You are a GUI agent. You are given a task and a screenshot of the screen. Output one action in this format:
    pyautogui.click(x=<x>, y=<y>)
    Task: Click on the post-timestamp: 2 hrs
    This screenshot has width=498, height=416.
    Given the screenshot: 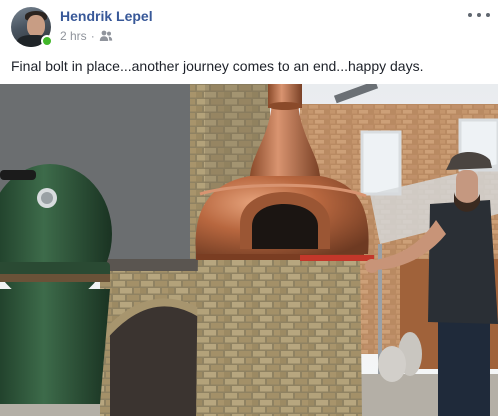 What is the action you would take?
    pyautogui.click(x=73, y=36)
    